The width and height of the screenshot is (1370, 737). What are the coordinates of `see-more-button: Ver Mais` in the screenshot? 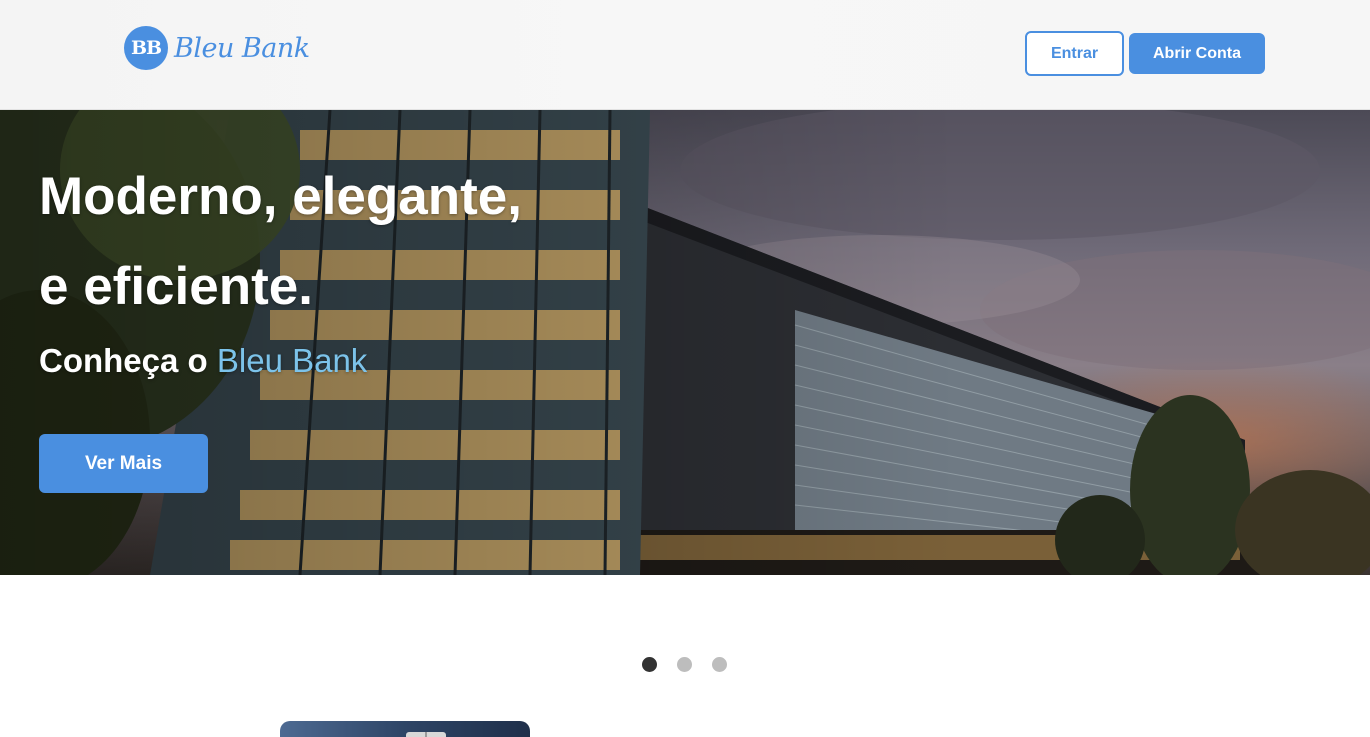 It's located at (123, 463).